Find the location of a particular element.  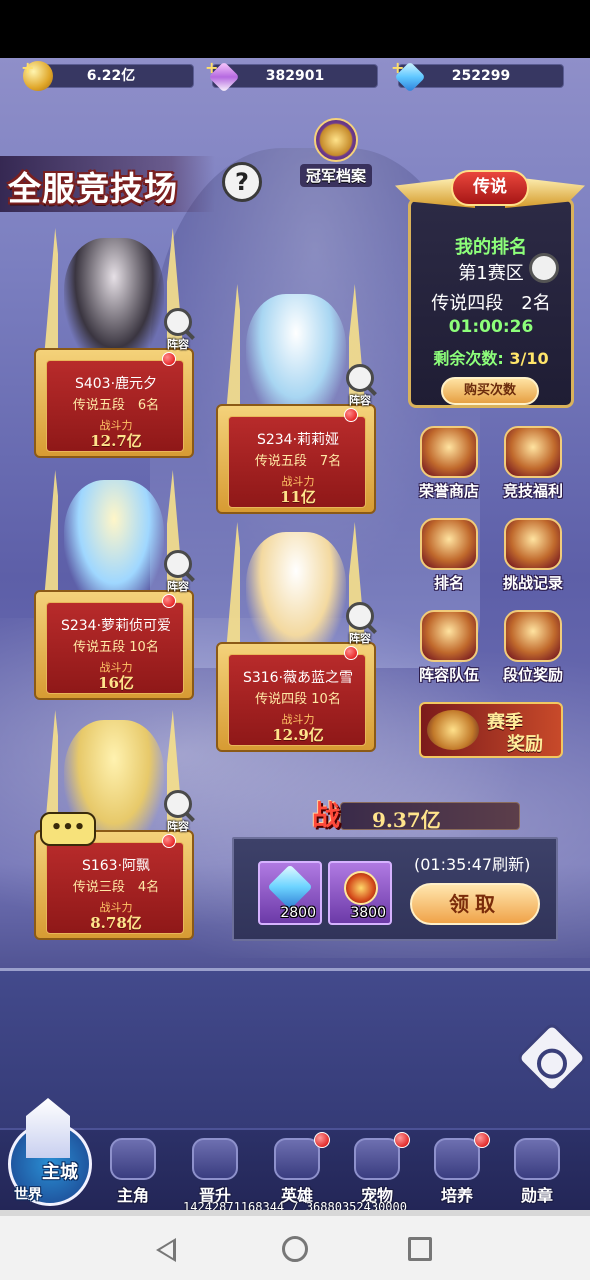

buy-attempts-button: 购买次数 is located at coordinates (490, 391).